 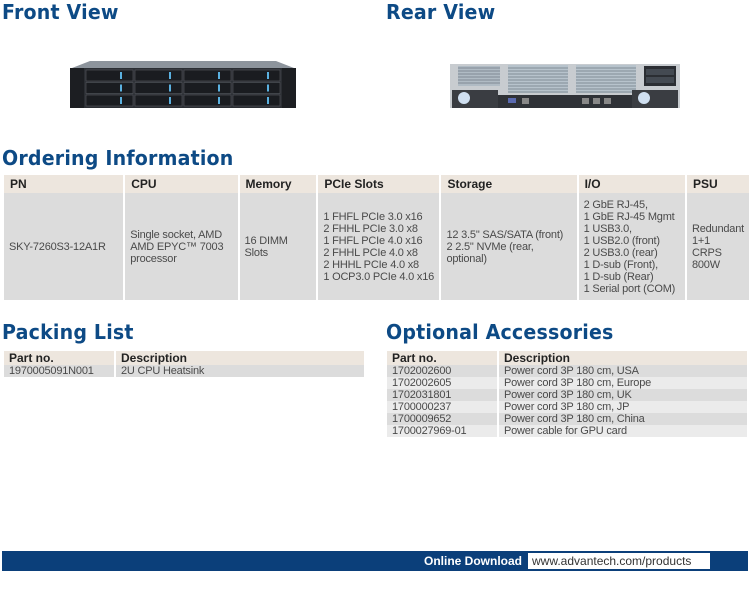 I want to click on cell-pn: SKY-7260S3-12A1R, so click(x=64, y=246).